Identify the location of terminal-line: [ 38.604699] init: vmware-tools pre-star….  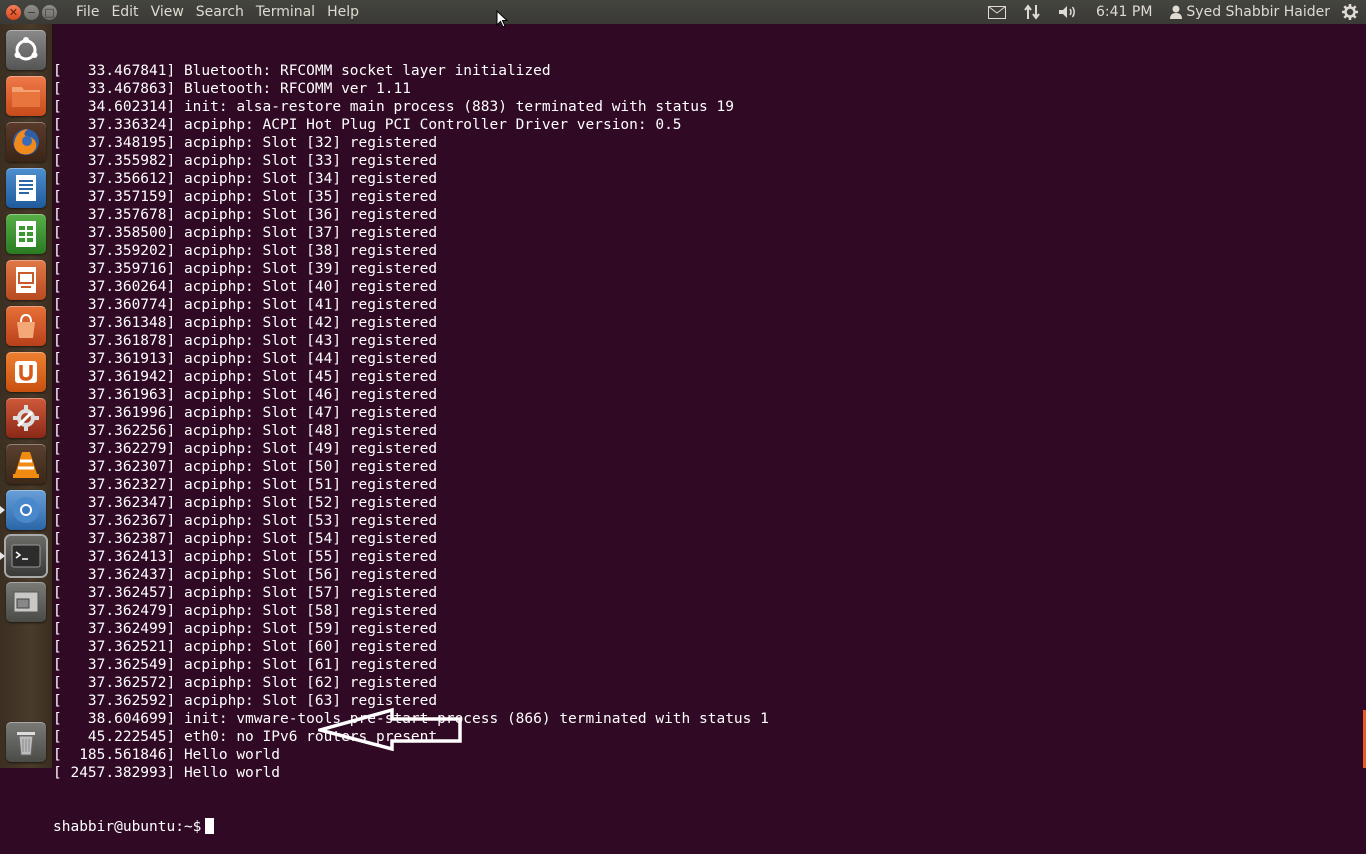
(411, 719).